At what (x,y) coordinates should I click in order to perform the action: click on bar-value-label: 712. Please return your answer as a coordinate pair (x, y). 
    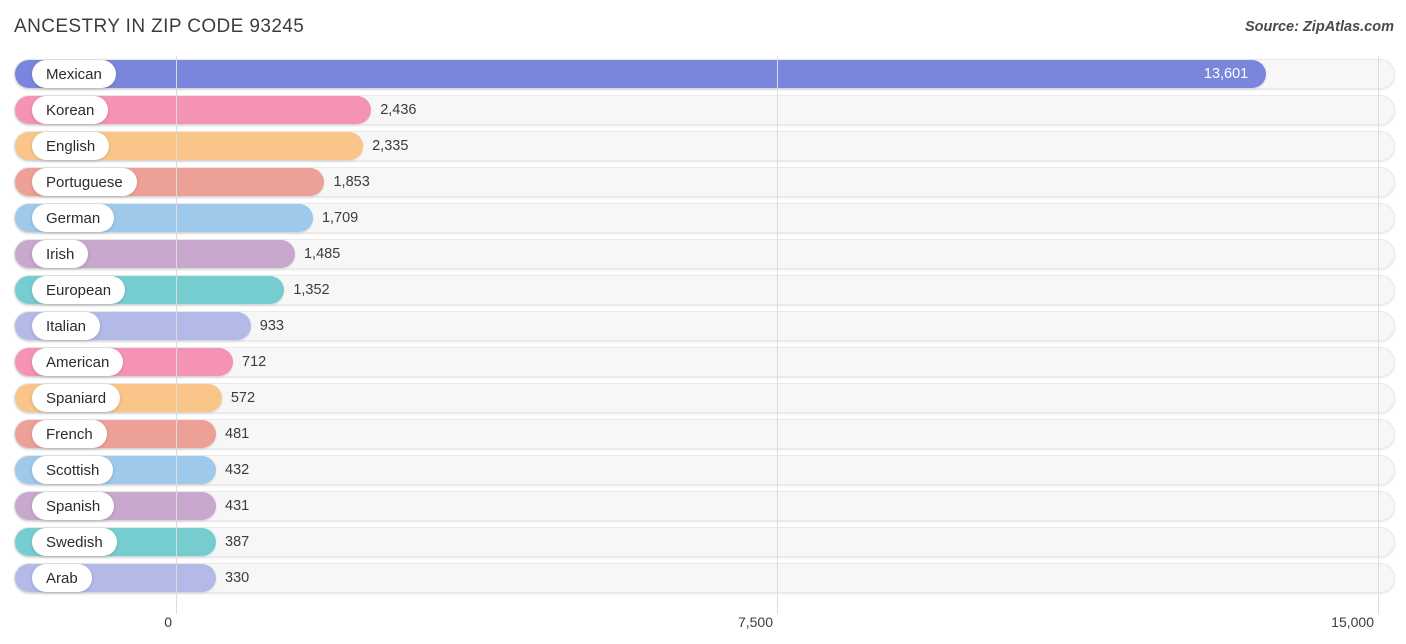
    Looking at the image, I should click on (254, 362).